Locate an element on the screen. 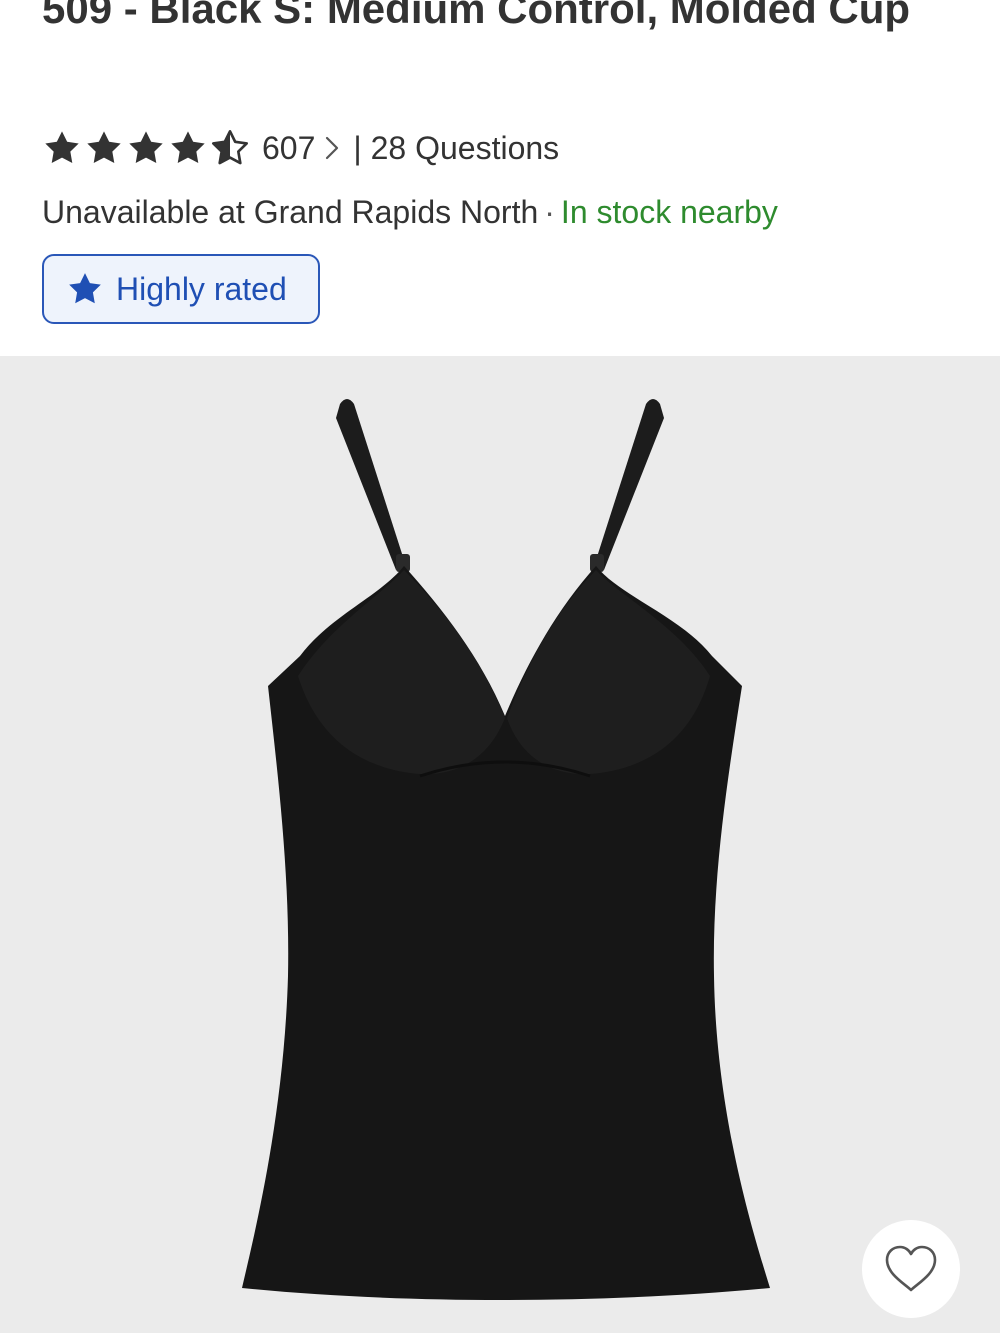  star-icon is located at coordinates (85, 288).